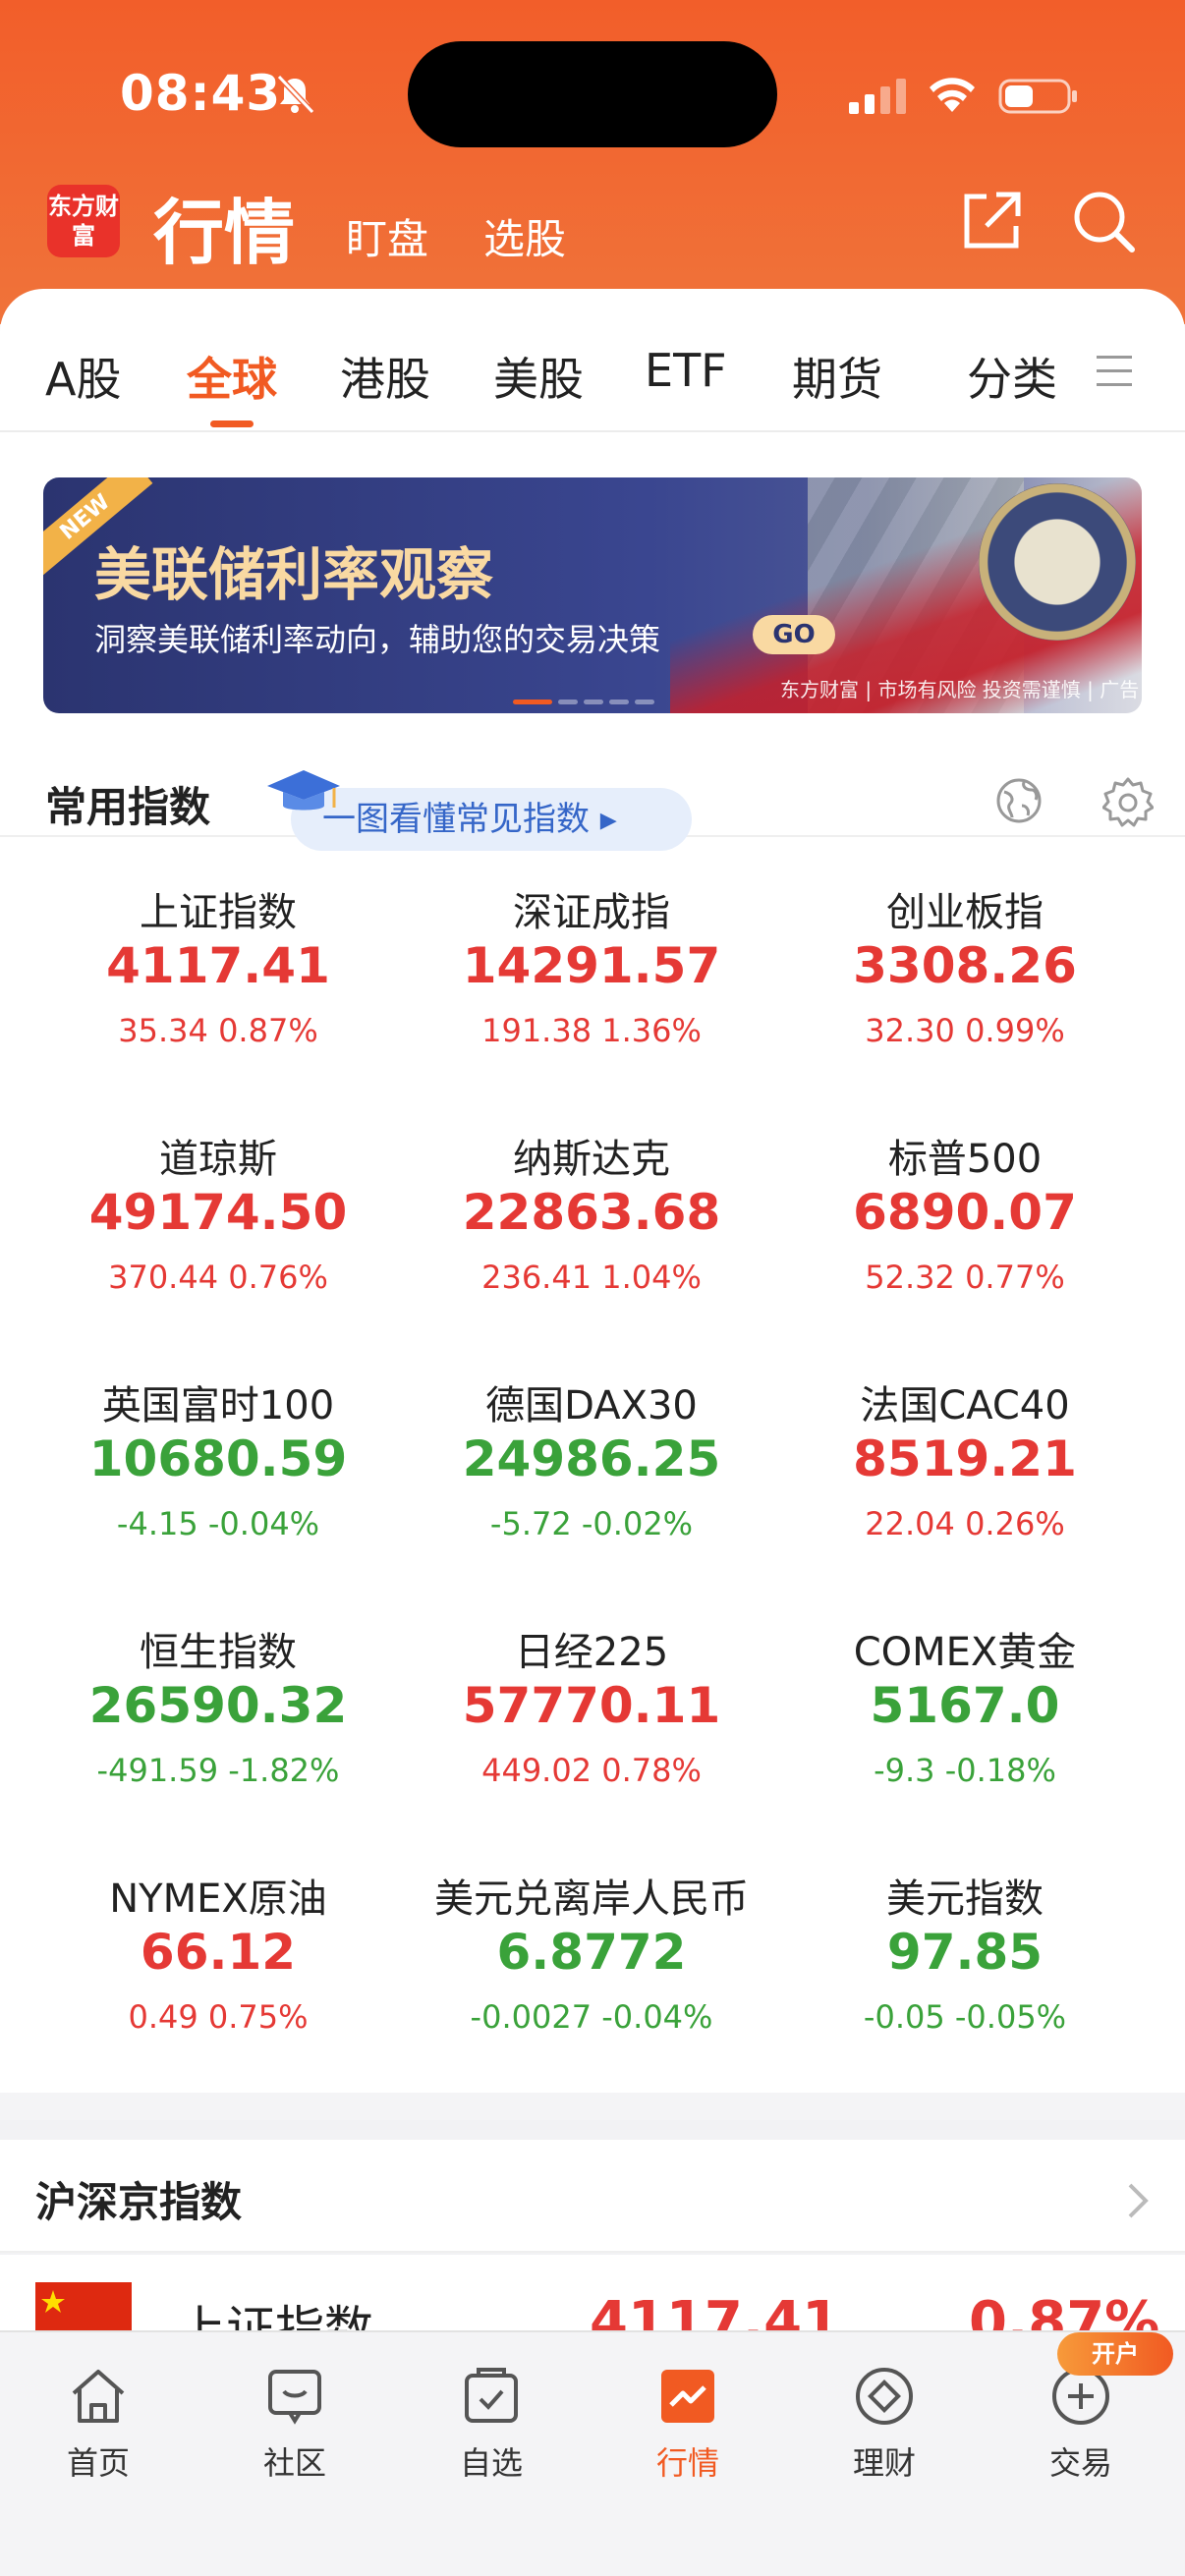 The width and height of the screenshot is (1185, 2576). I want to click on bottom-nav: 首页 社区 自选 行情 理财 交易, so click(592, 2453).